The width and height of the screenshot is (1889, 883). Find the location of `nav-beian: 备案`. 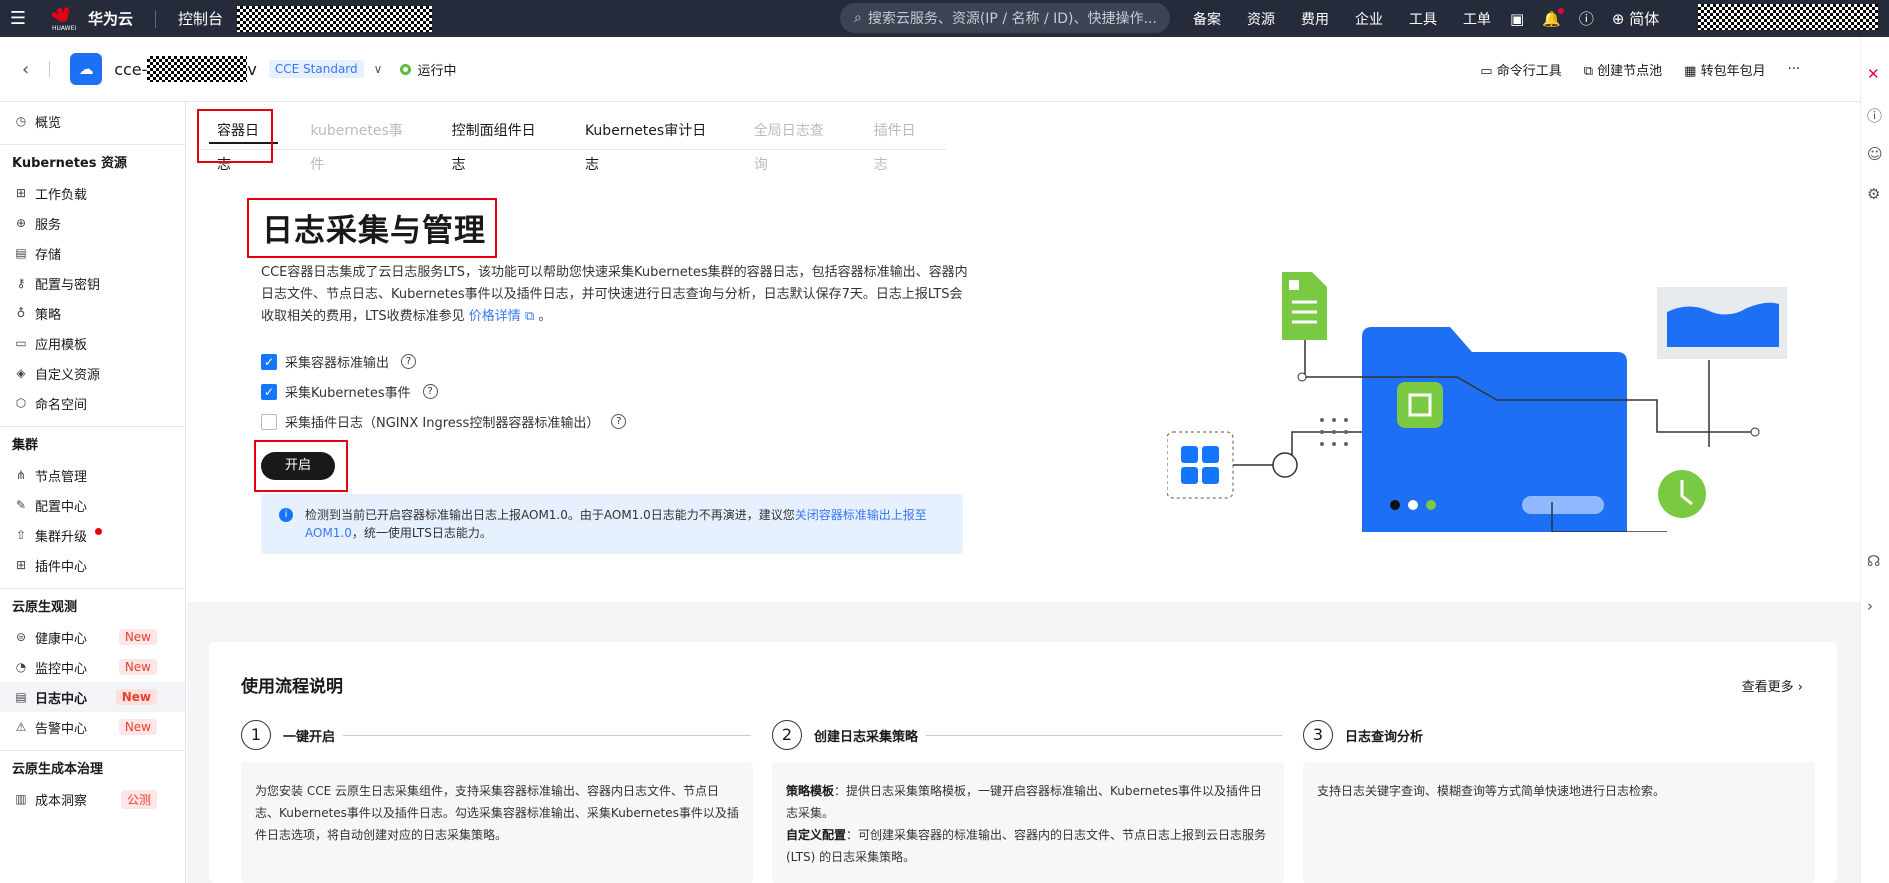

nav-beian: 备案 is located at coordinates (1207, 19).